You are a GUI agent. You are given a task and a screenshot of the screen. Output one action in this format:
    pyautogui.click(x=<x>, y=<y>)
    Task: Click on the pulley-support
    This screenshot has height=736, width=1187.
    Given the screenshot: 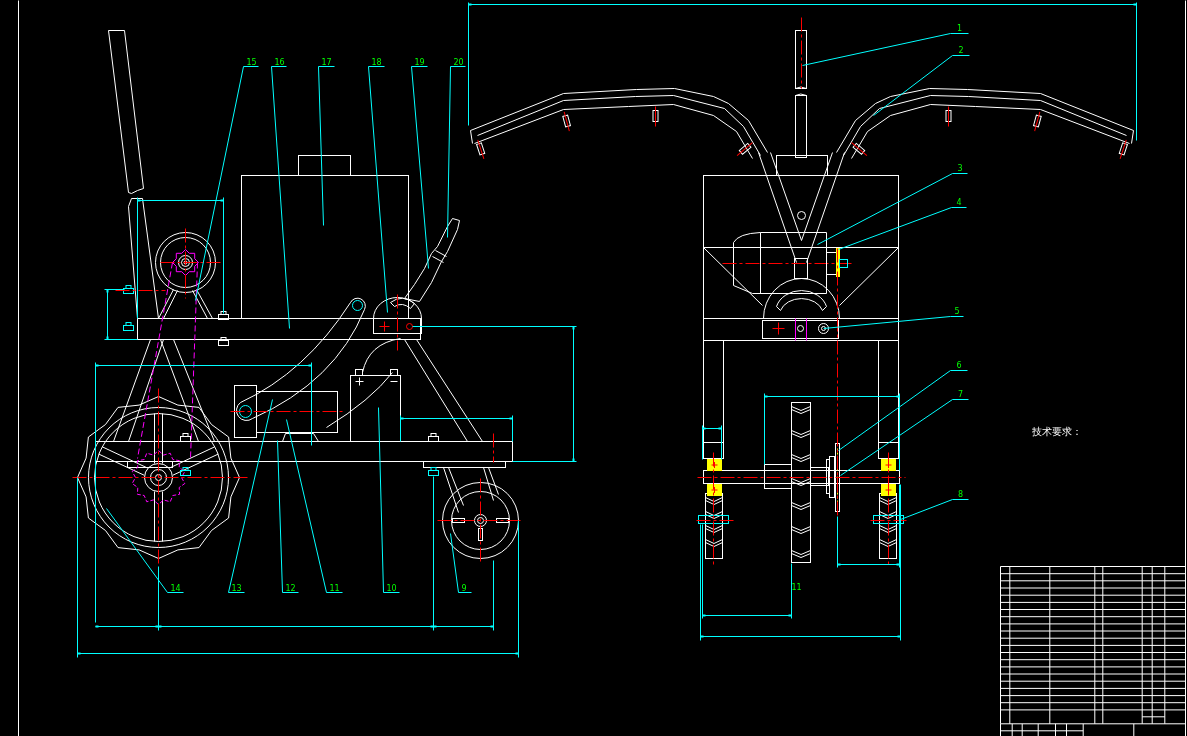 What is the action you would take?
    pyautogui.click(x=185, y=304)
    